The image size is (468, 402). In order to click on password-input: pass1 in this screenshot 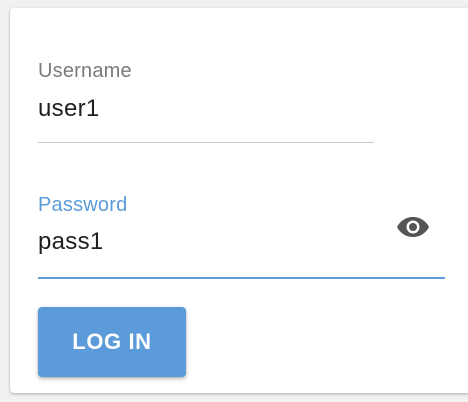, I will do `click(71, 242)`.